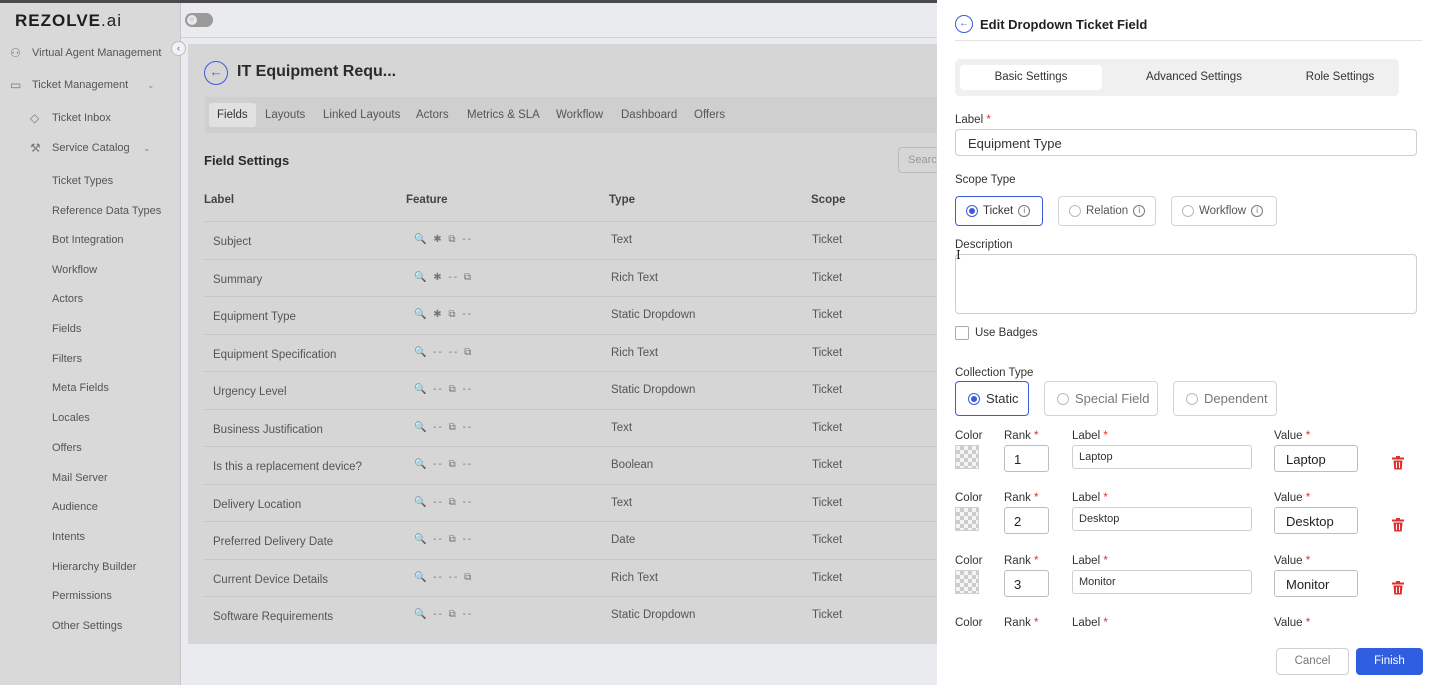 The height and width of the screenshot is (685, 1440). I want to click on option-label-header: Label *, so click(1090, 561).